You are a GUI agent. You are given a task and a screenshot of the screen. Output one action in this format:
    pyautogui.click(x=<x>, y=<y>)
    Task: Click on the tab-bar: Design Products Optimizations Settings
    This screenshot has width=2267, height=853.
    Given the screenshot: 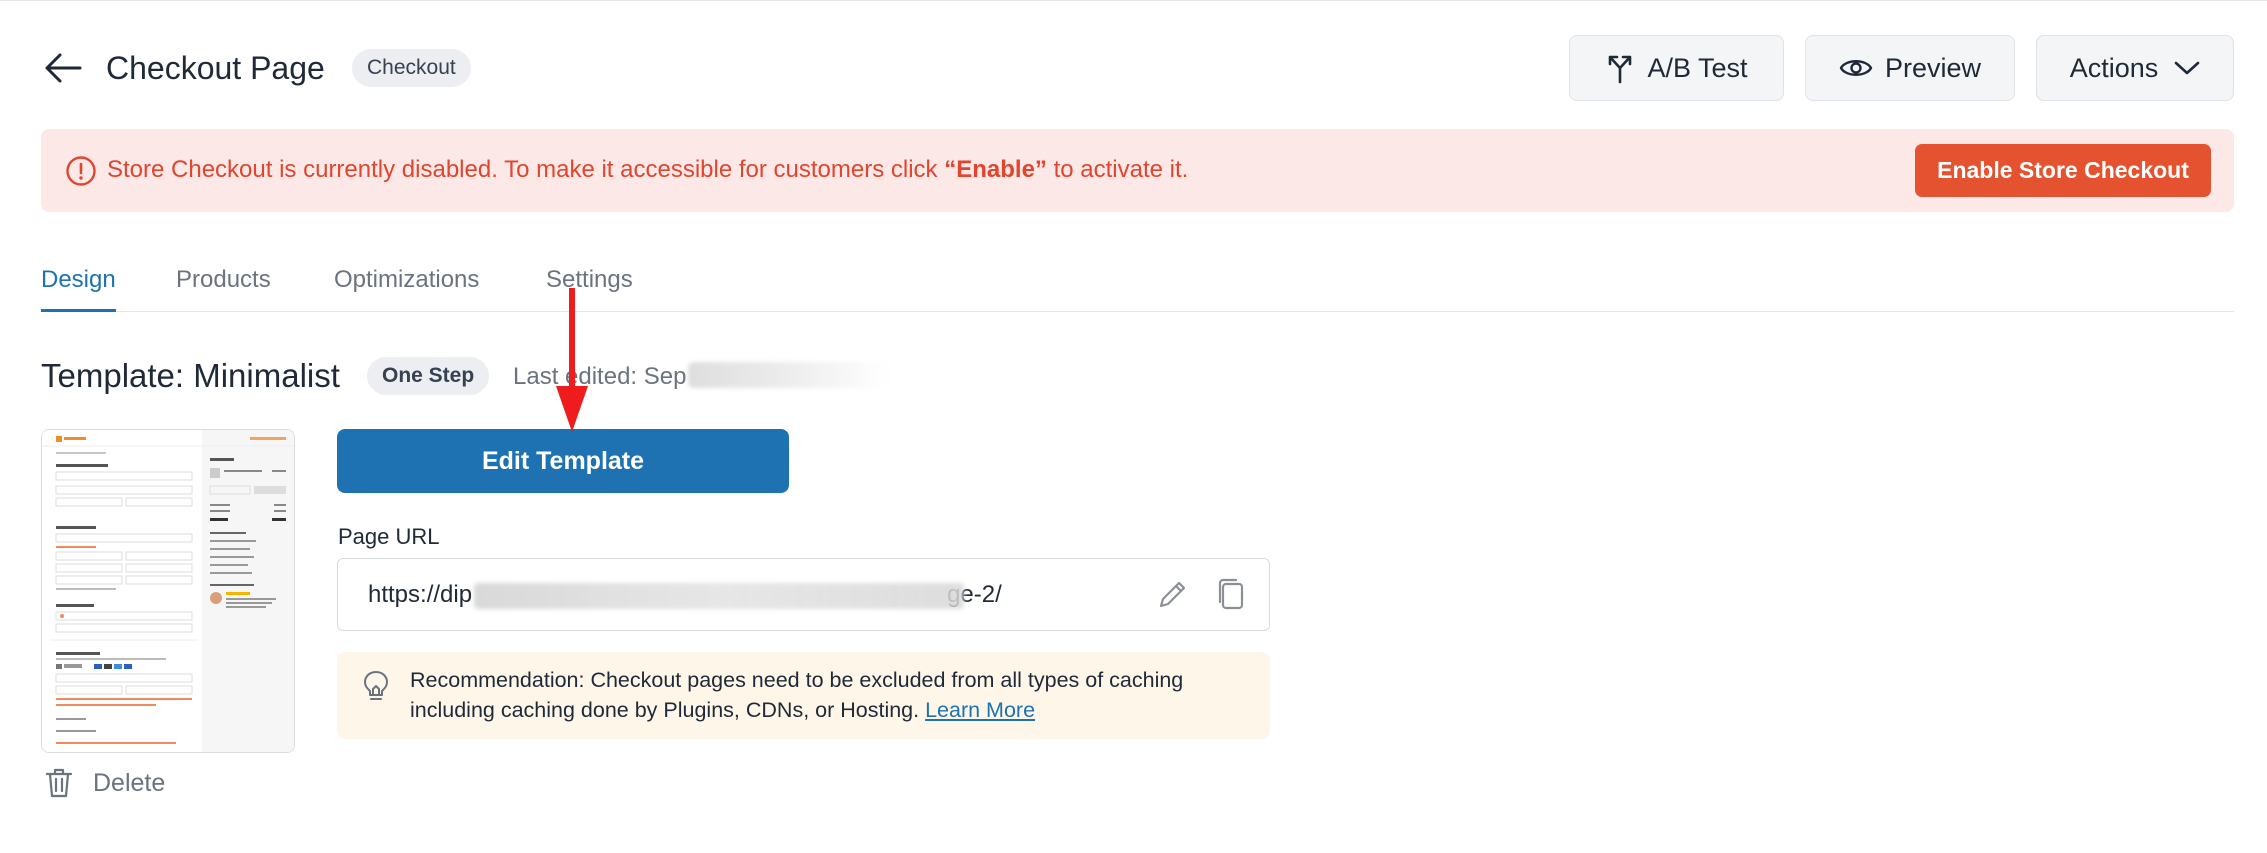 What is the action you would take?
    pyautogui.click(x=1137, y=285)
    